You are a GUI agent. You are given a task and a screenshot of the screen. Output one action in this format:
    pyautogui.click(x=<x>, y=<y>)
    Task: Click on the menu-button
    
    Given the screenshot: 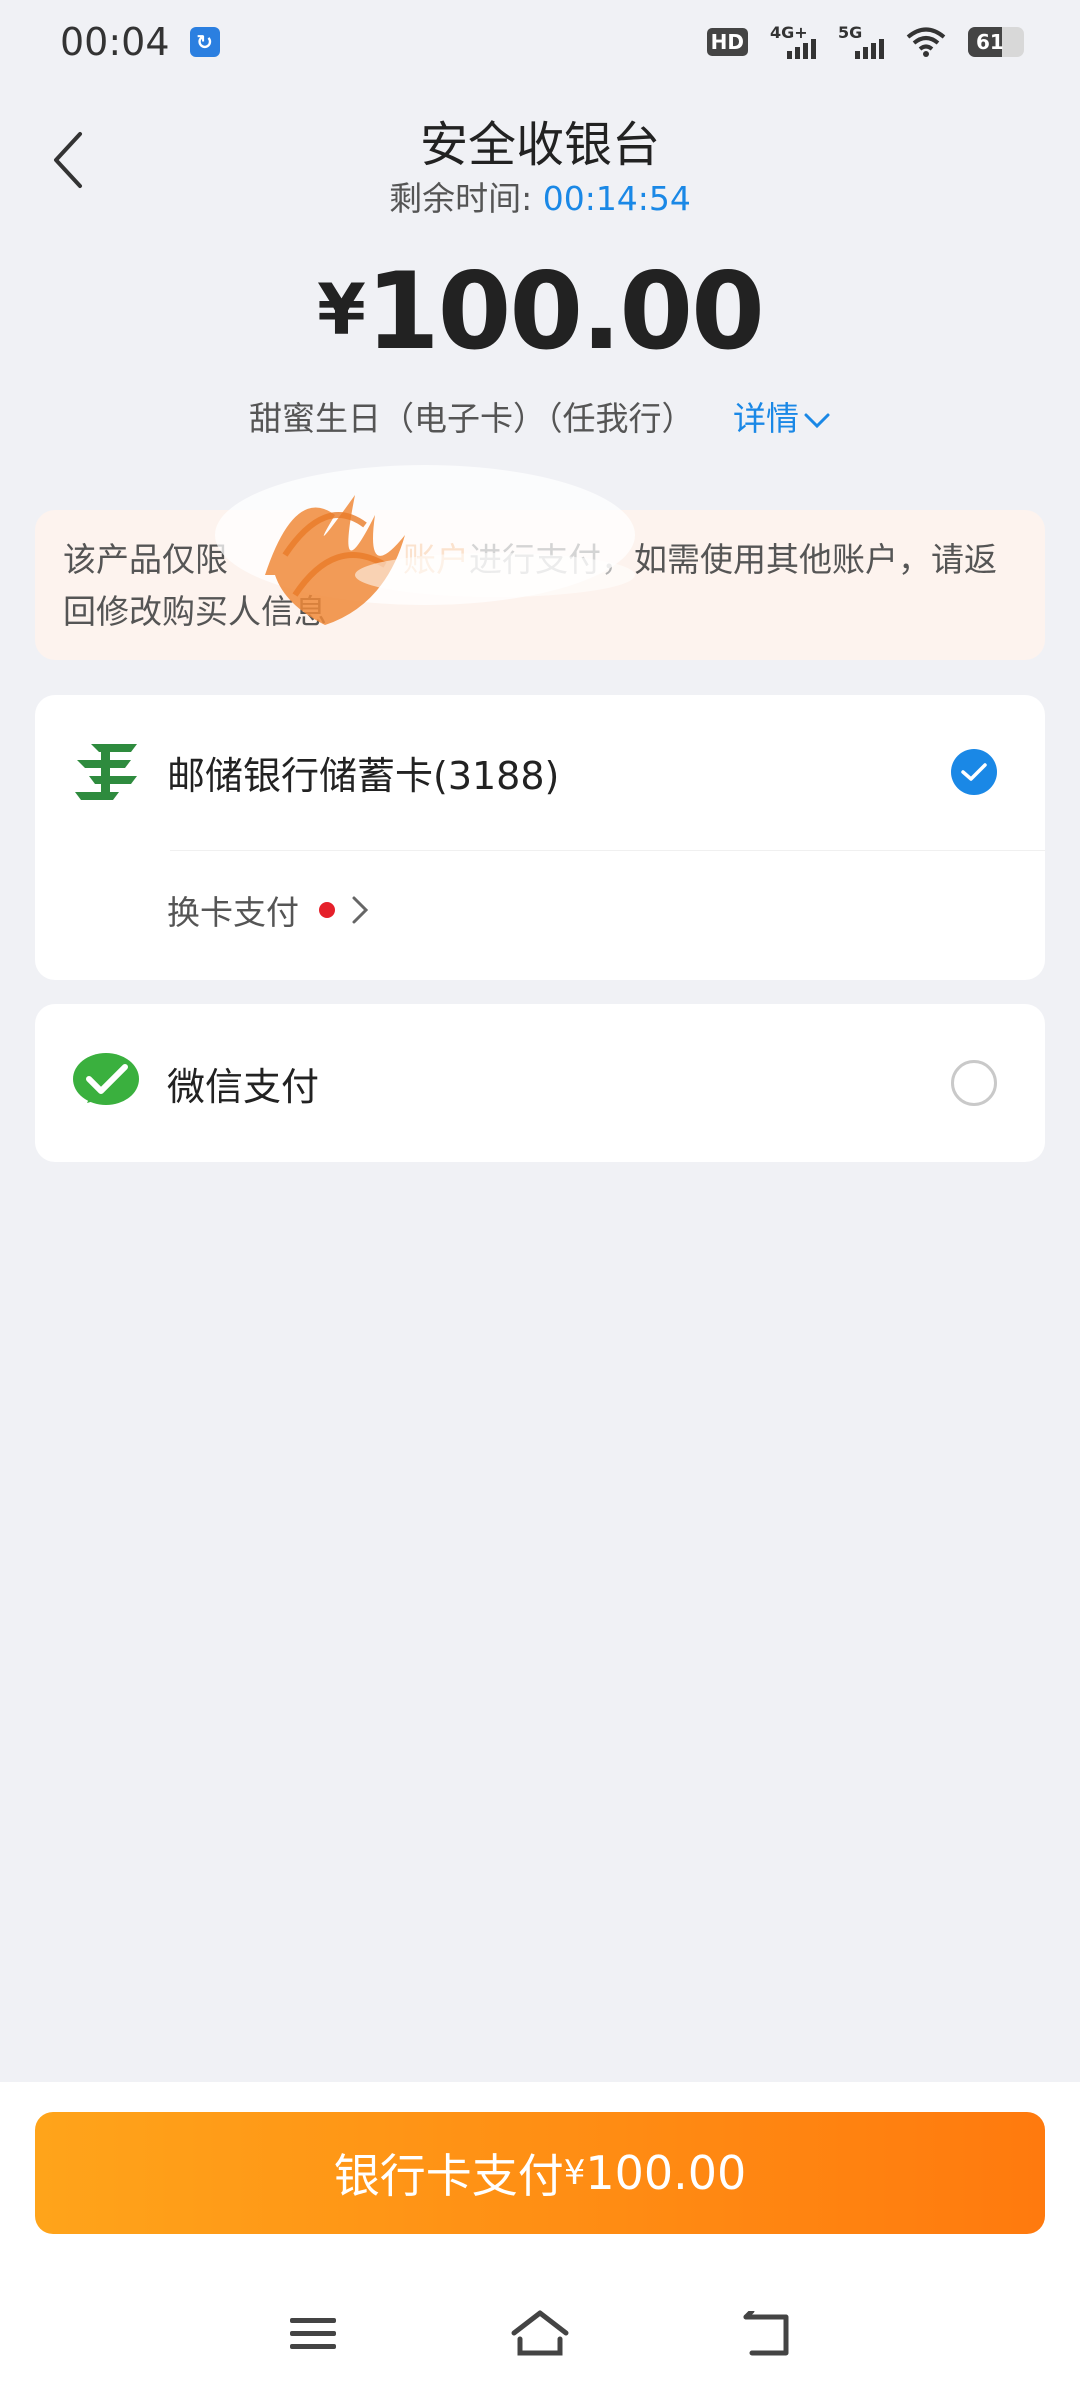 What is the action you would take?
    pyautogui.click(x=313, y=2334)
    